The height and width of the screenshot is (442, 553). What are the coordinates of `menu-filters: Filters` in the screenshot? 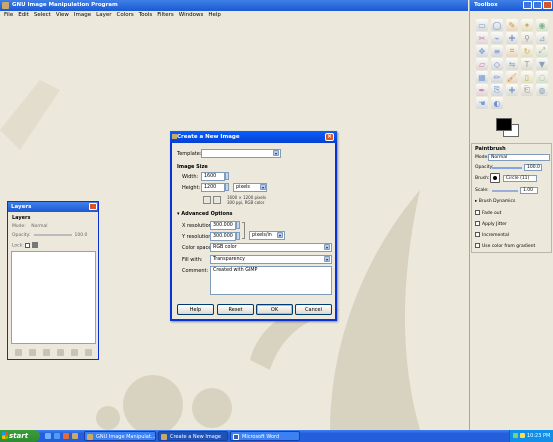 It's located at (165, 16).